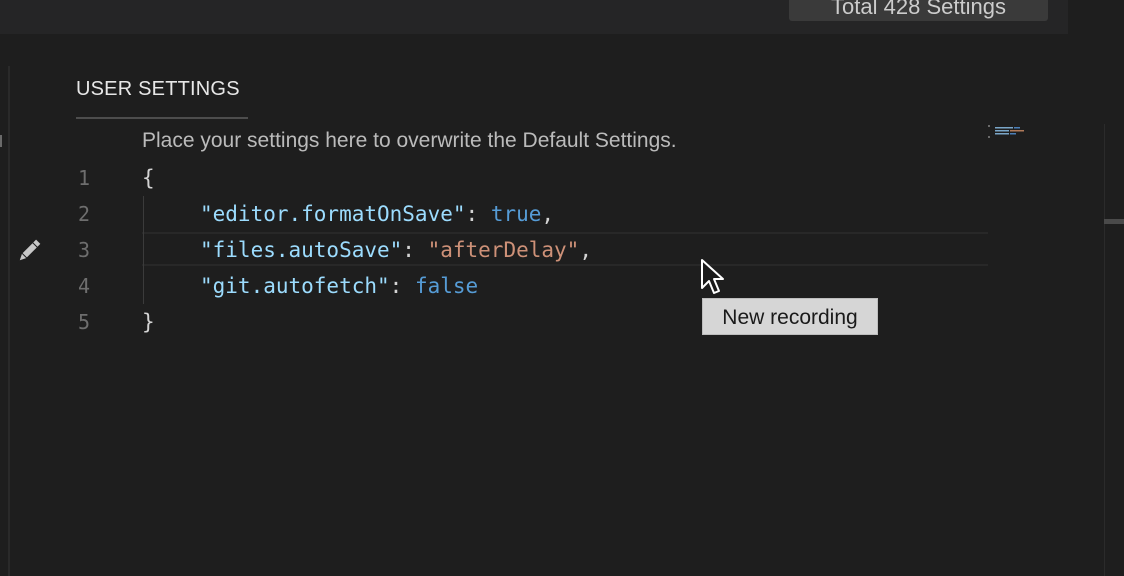 The width and height of the screenshot is (1124, 576). I want to click on setting-key: "git.autofetch", so click(295, 286).